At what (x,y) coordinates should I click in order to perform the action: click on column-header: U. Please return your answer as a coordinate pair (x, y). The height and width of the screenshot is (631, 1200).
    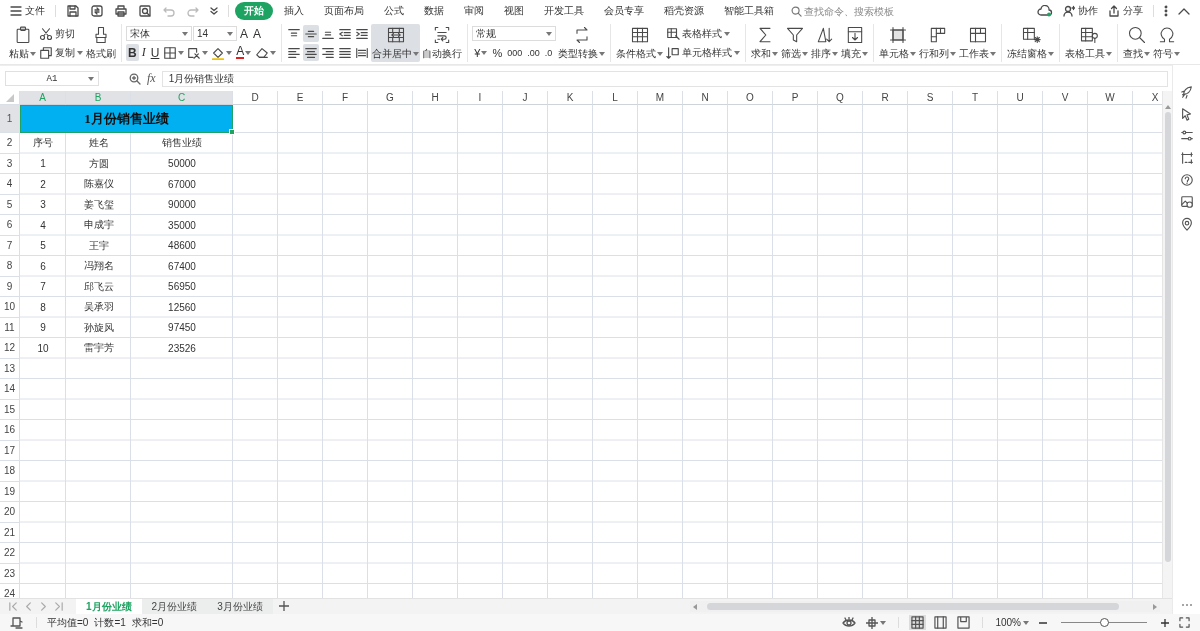
    Looking at the image, I should click on (1020, 98).